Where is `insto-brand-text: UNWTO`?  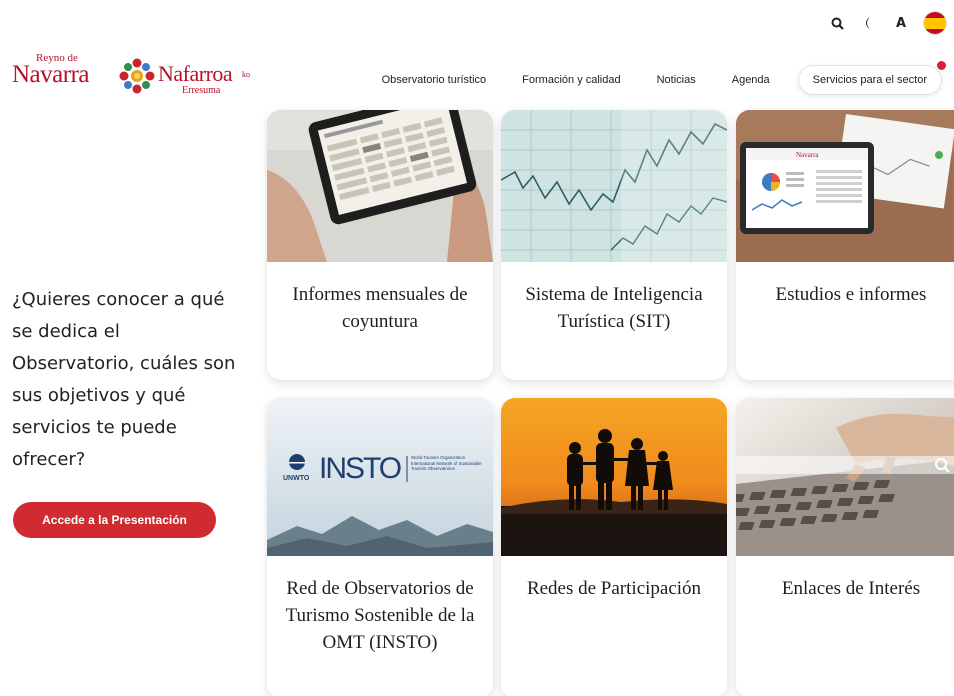
insto-brand-text: UNWTO is located at coordinates (296, 478).